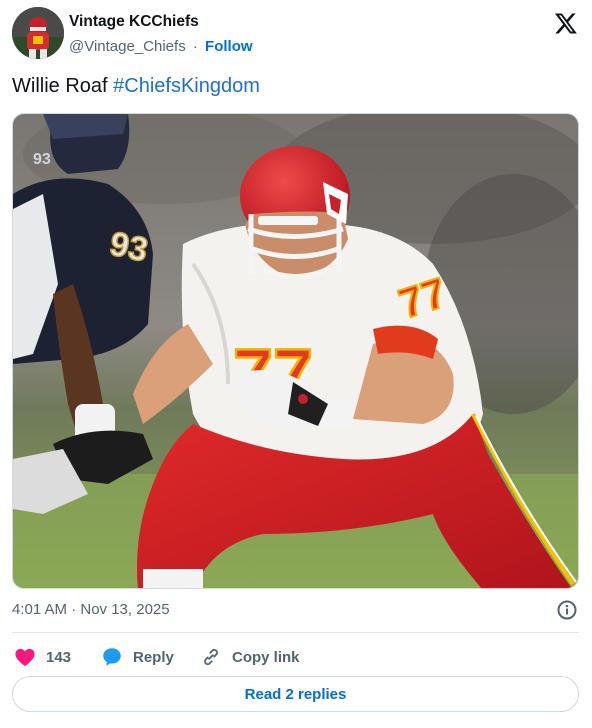  Describe the element at coordinates (42, 159) in the screenshot. I see `opponent-helmet-number: 93` at that location.